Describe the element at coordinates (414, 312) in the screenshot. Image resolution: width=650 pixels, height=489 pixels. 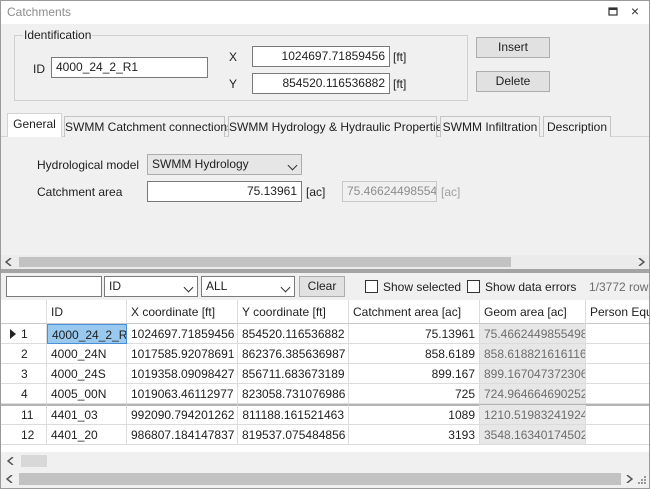
I see `column-header-catchment-area: Catchment area [ac]` at that location.